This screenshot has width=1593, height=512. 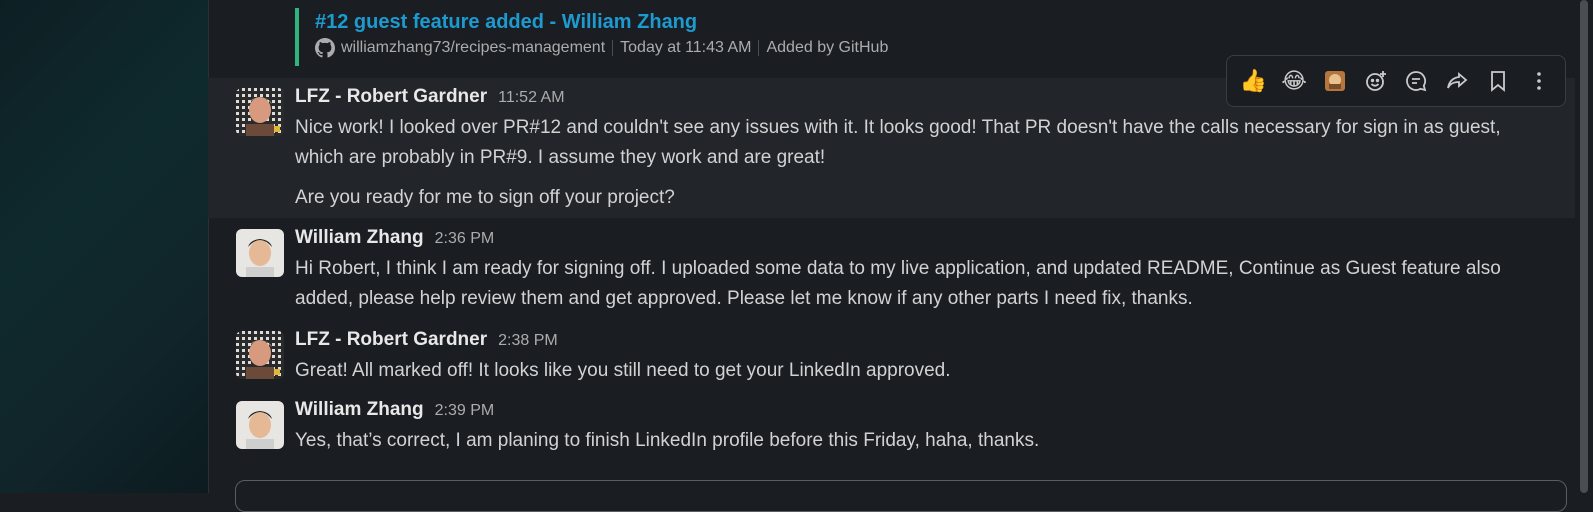 What do you see at coordinates (1253, 81) in the screenshot?
I see `thumbs-up-icon: 👍` at bounding box center [1253, 81].